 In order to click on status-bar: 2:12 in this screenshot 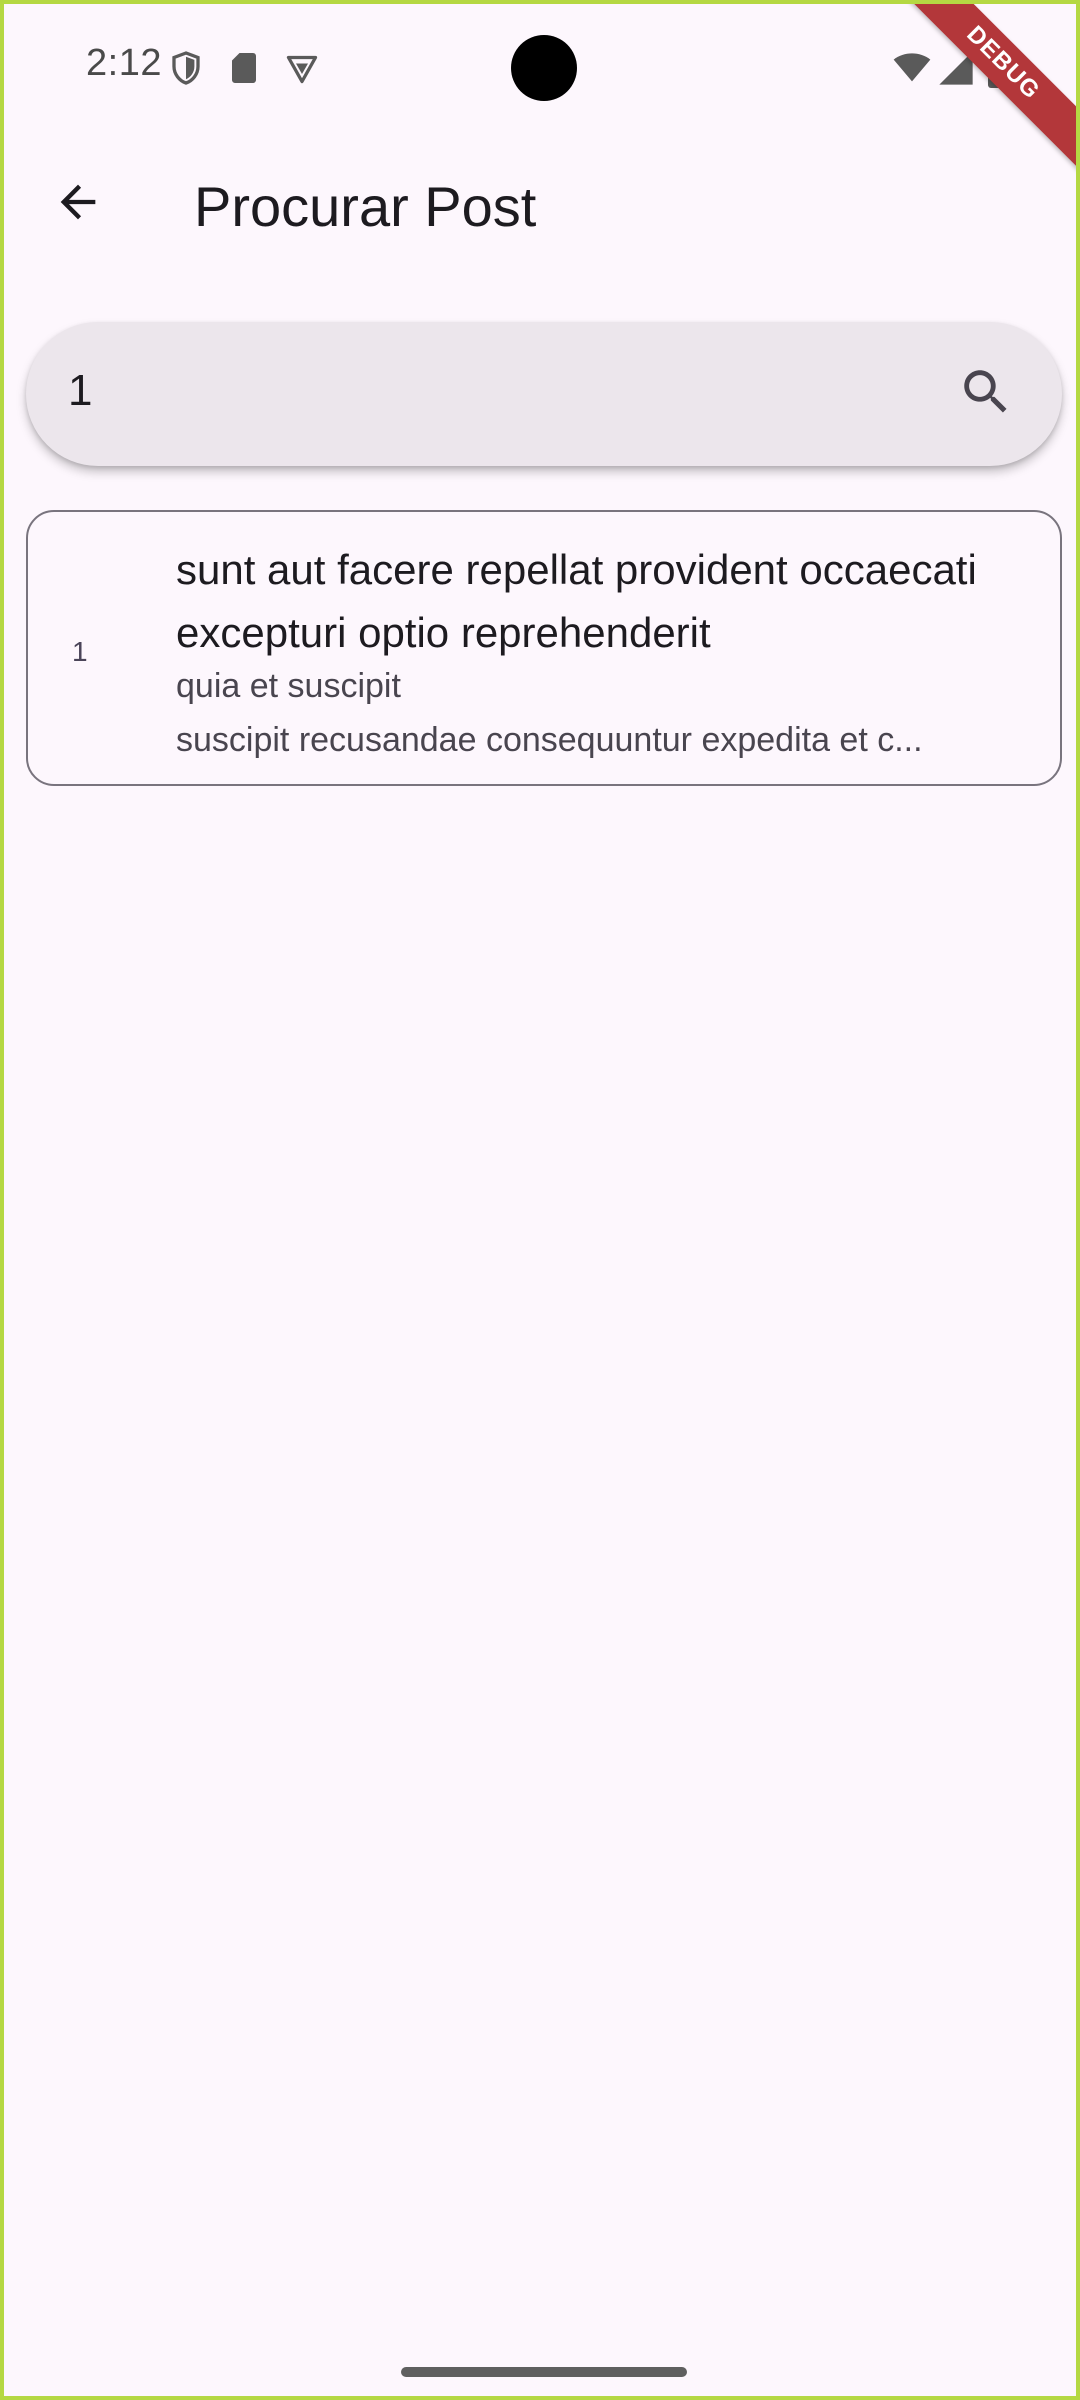, I will do `click(540, 69)`.